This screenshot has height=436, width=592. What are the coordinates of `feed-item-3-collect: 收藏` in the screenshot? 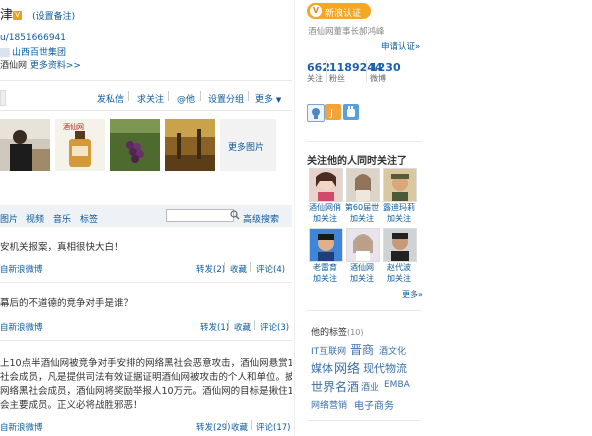 It's located at (239, 427).